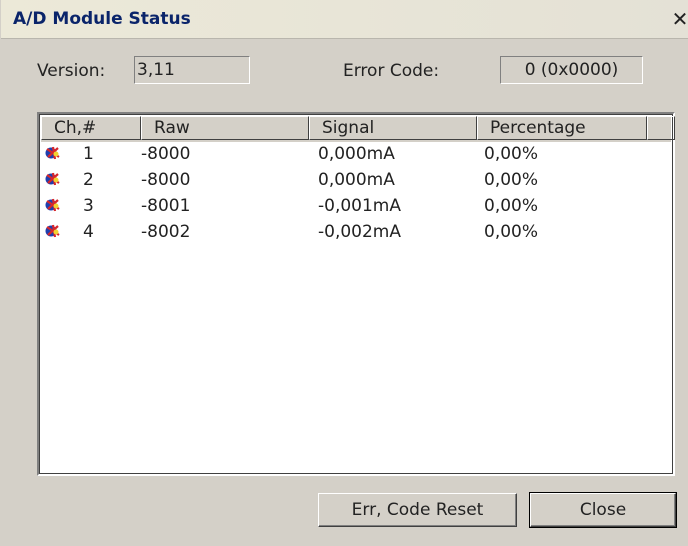 The image size is (688, 546). What do you see at coordinates (391, 71) in the screenshot?
I see `error-code-label: Error Code:` at bounding box center [391, 71].